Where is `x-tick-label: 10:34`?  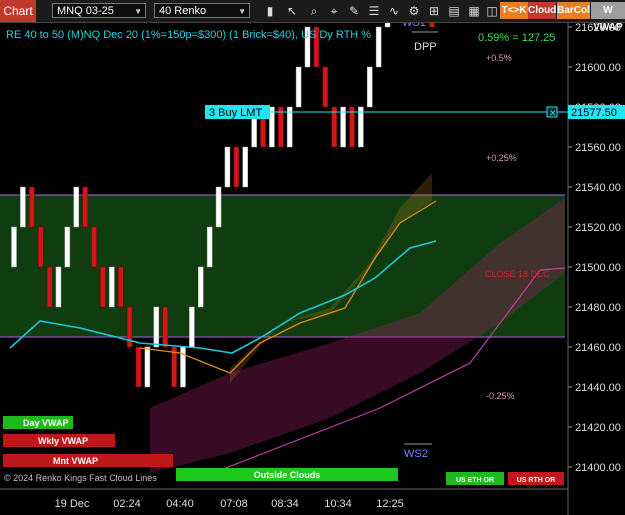 x-tick-label: 10:34 is located at coordinates (338, 504).